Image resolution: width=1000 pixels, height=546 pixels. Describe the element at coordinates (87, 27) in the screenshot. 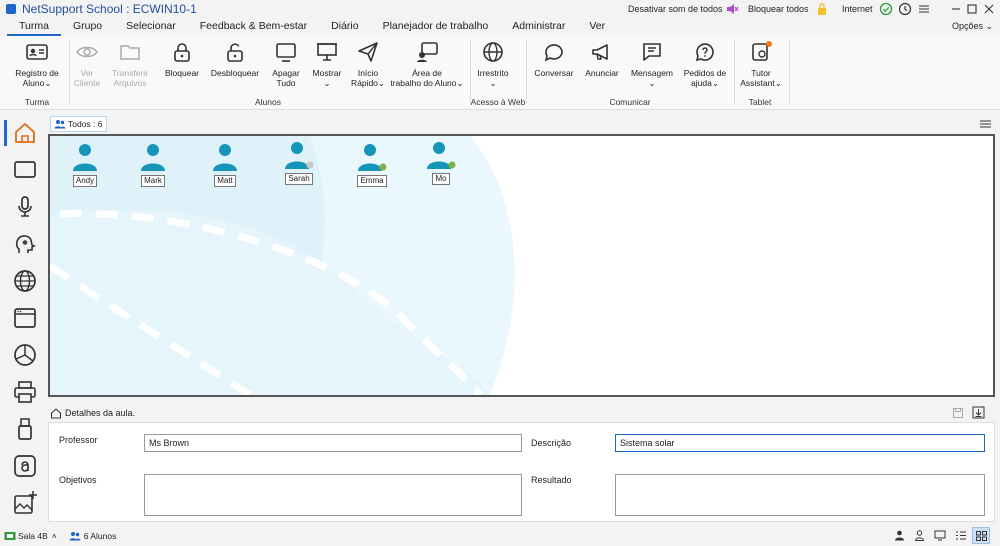

I see `tab-grupo: Grupo` at that location.